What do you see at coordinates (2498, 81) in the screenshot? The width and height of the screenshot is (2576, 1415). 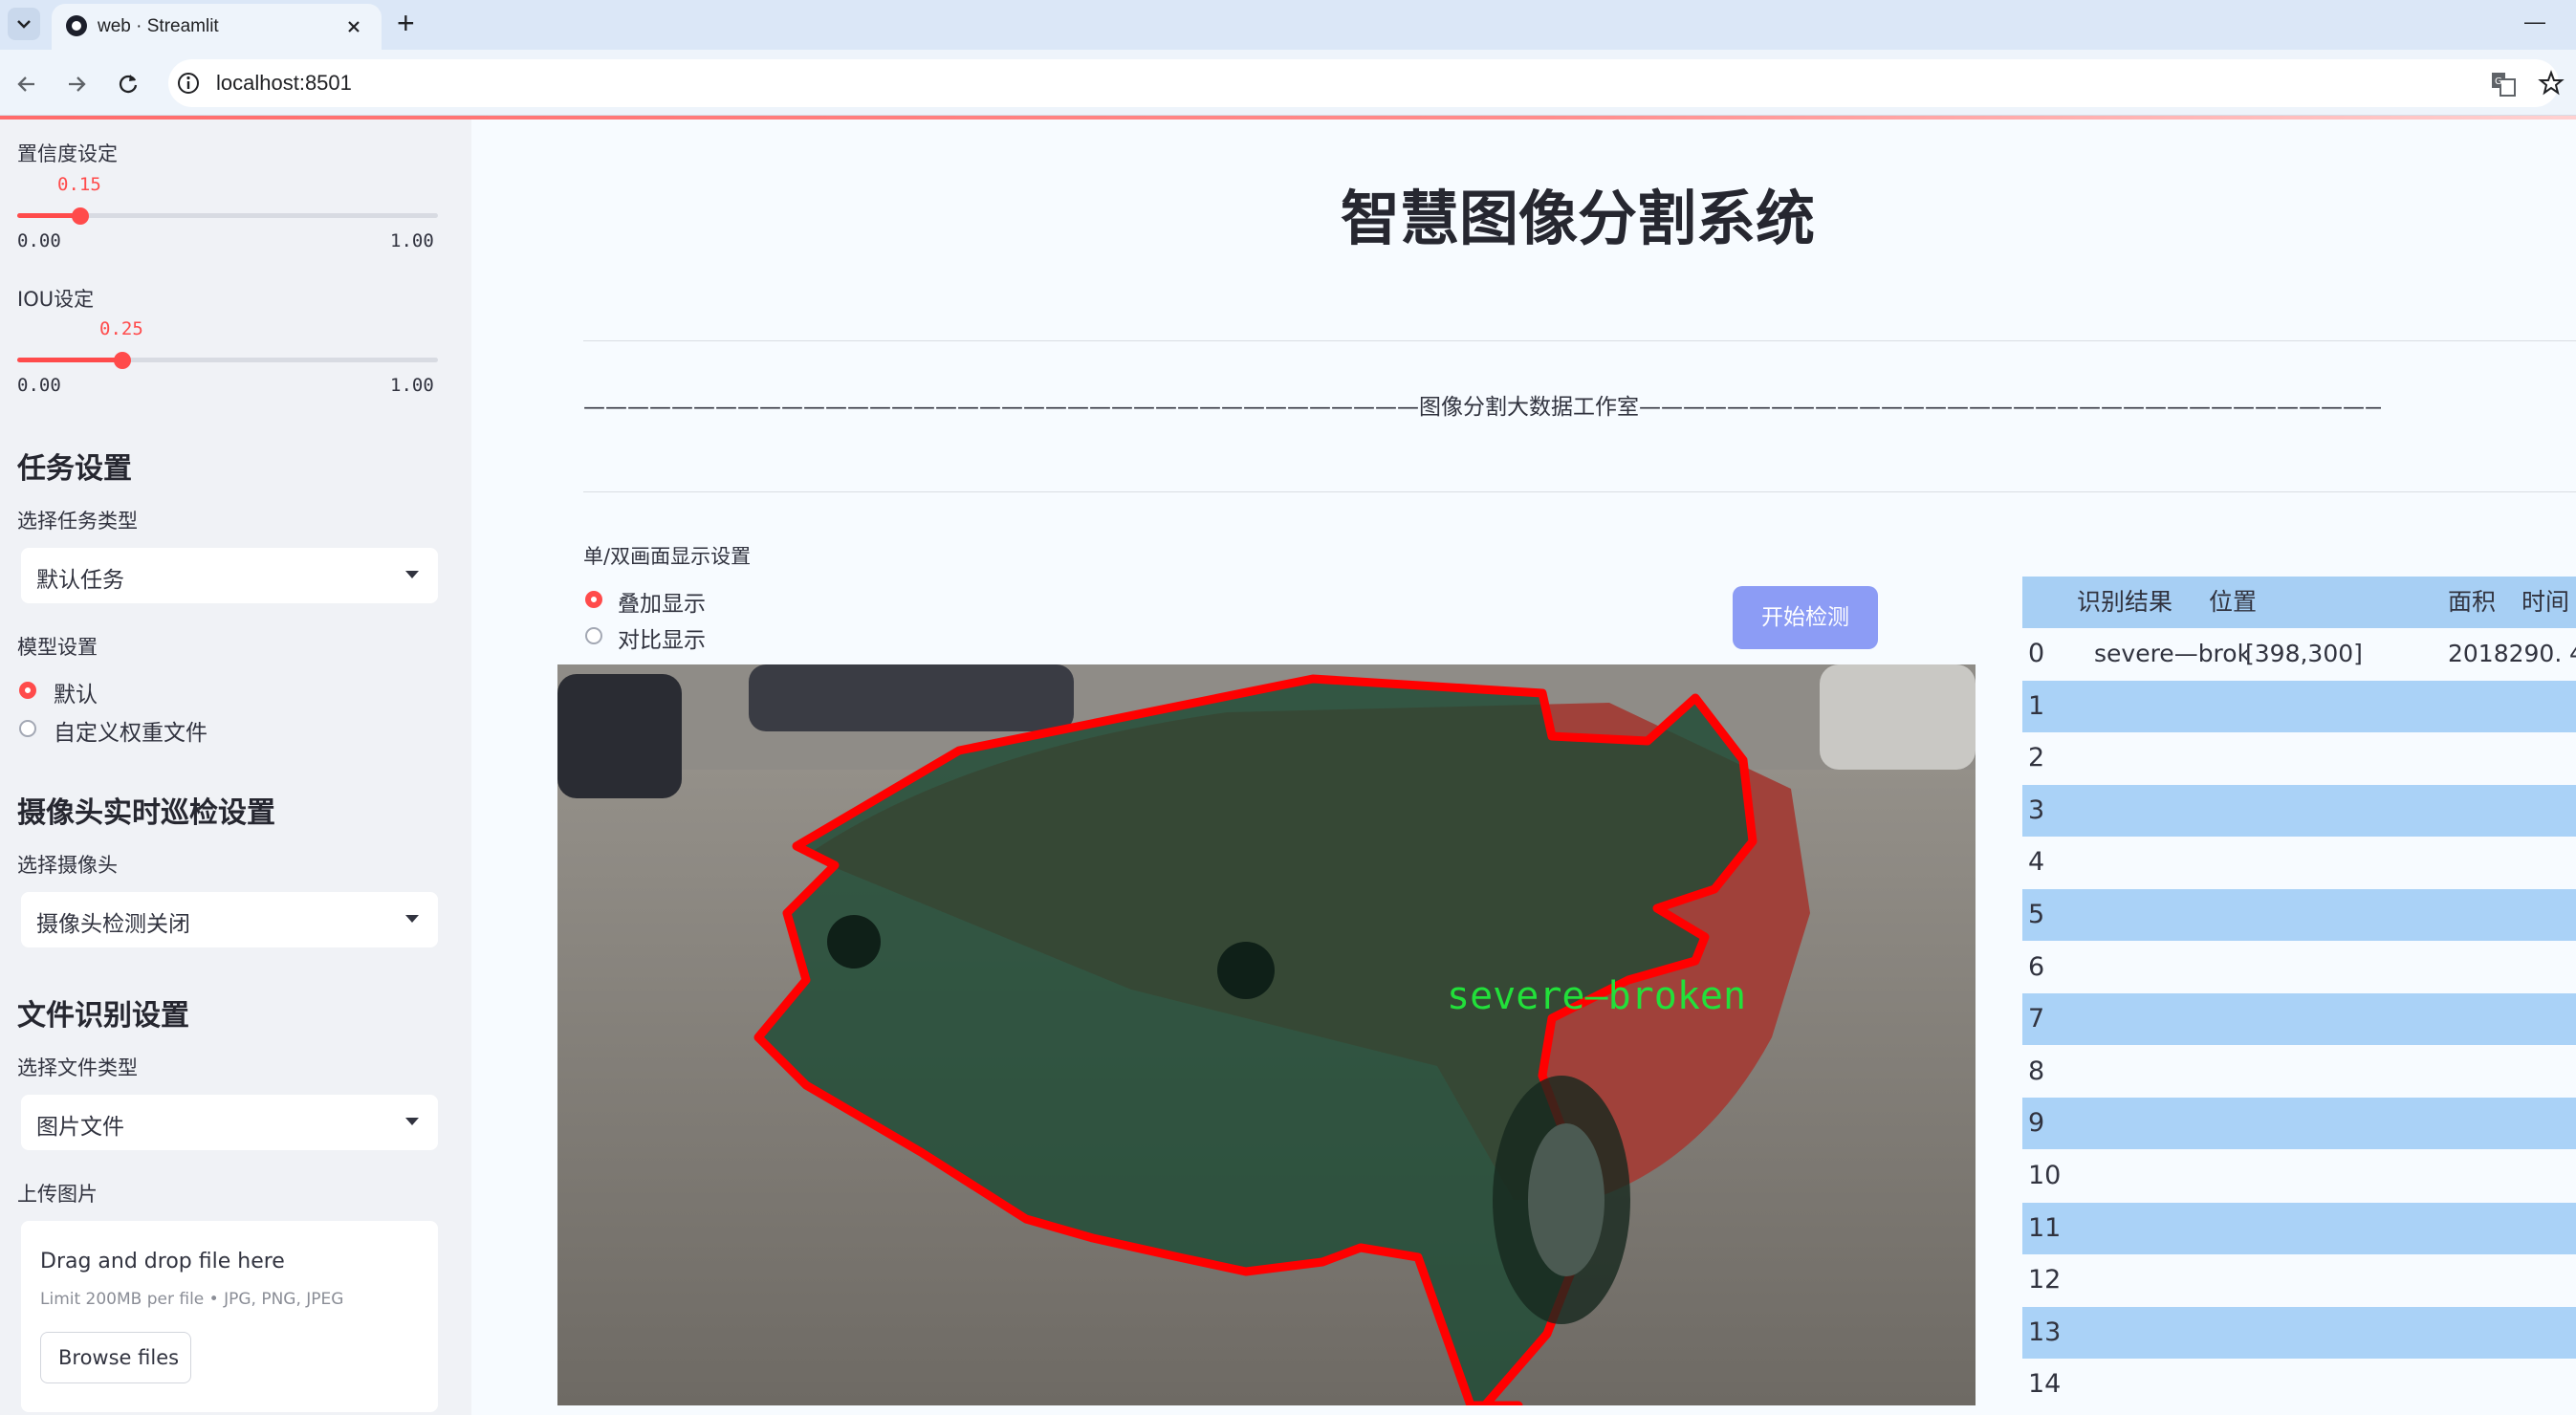 I see `svg-text: G` at bounding box center [2498, 81].